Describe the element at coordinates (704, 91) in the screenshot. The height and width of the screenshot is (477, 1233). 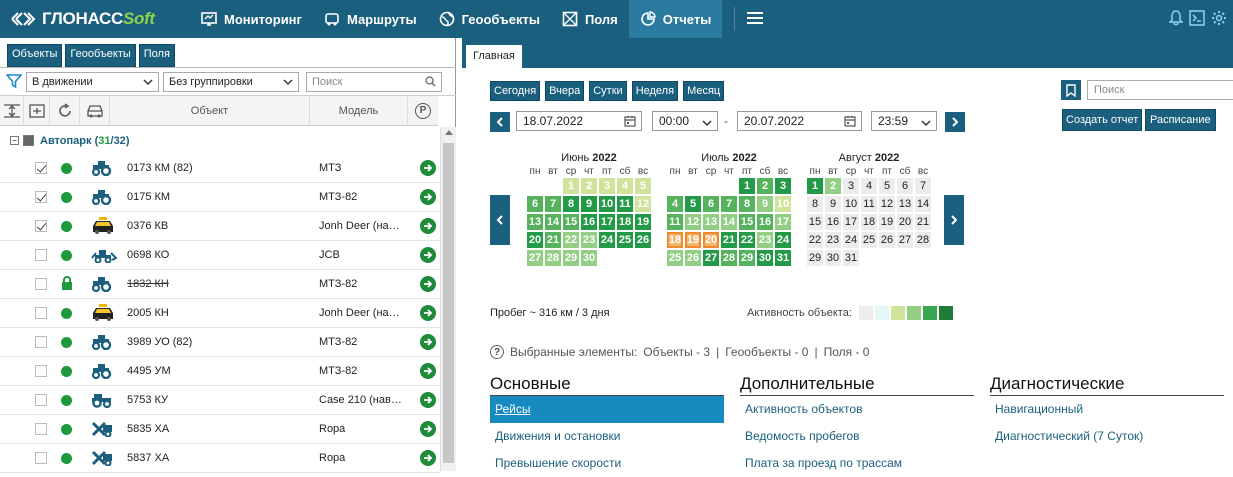
I see `period-button-4: Месяц` at that location.